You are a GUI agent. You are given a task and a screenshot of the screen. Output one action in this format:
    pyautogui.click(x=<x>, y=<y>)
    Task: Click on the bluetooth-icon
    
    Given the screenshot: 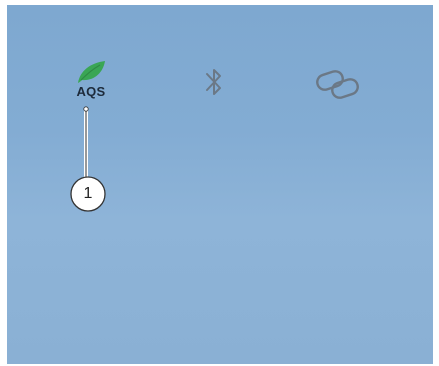 What is the action you would take?
    pyautogui.click(x=213, y=82)
    